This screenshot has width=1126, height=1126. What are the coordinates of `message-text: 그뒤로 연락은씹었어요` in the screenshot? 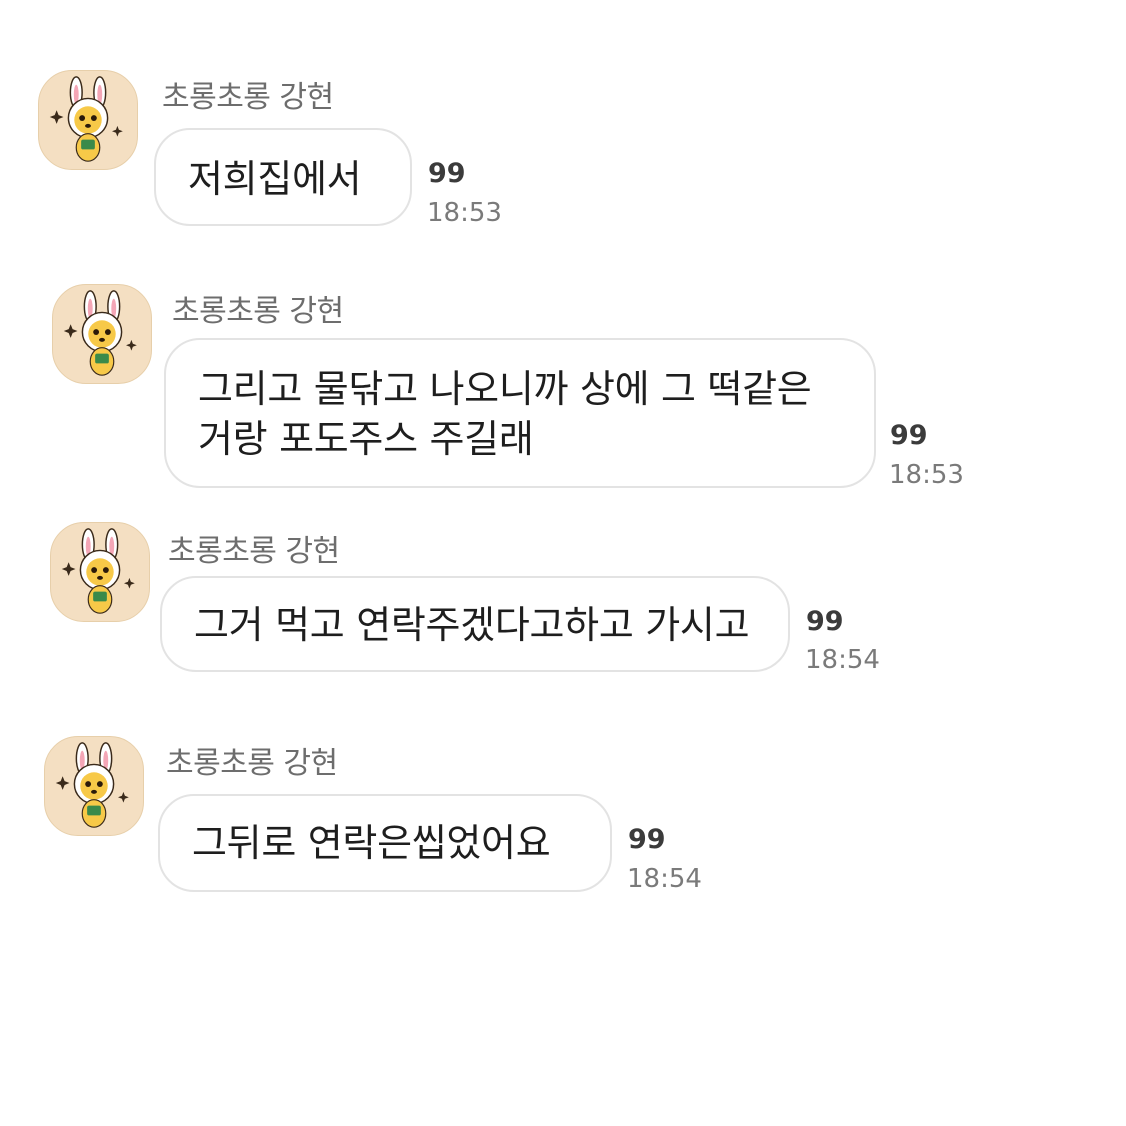 It's located at (371, 843).